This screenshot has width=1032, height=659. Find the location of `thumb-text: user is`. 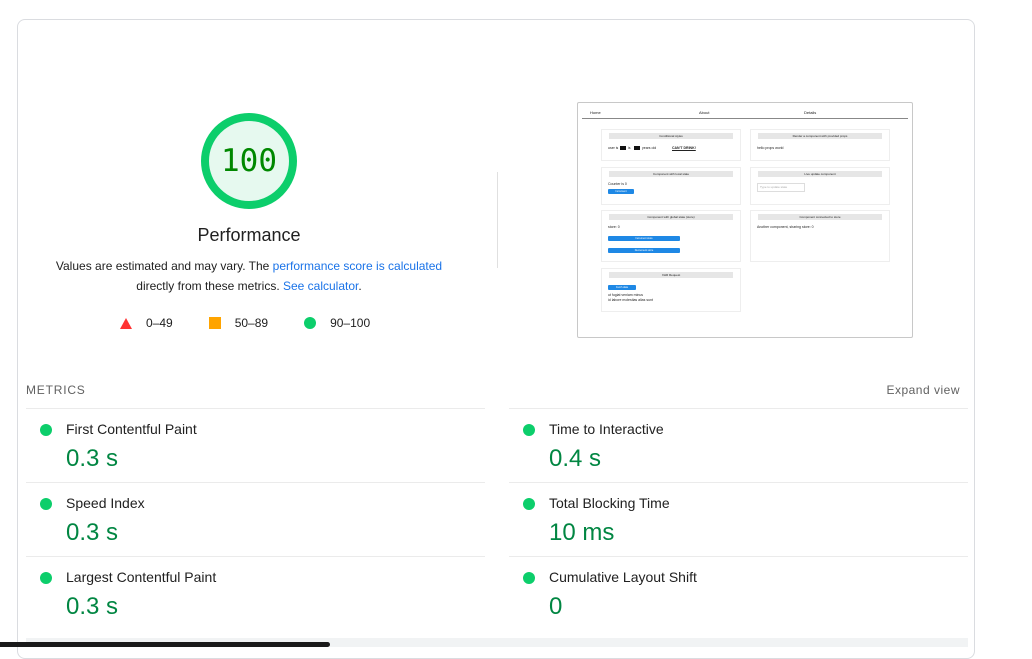

thumb-text: user is is located at coordinates (613, 148).